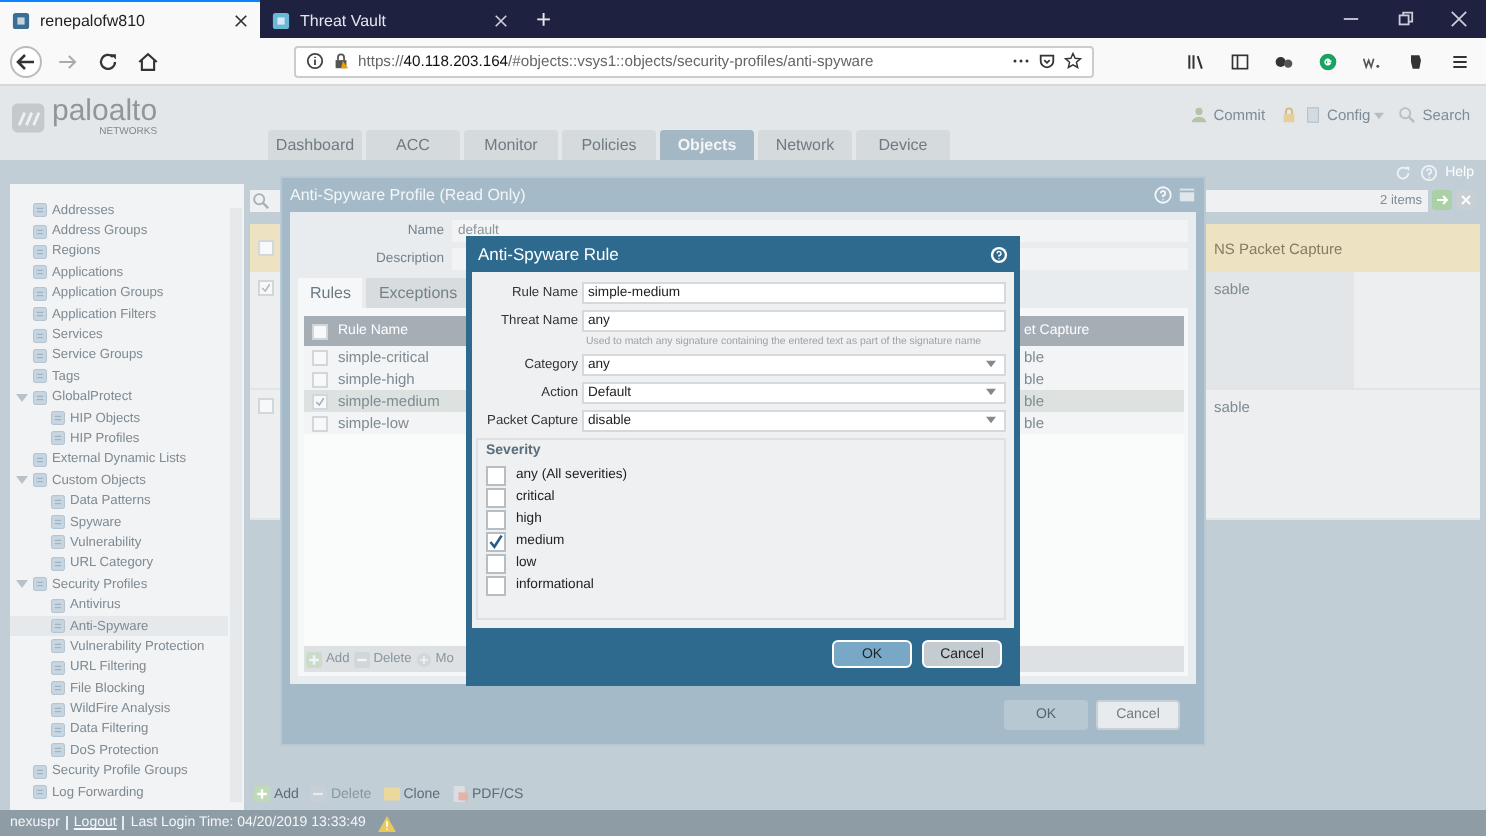 Image resolution: width=1486 pixels, height=836 pixels. I want to click on nav-tab: Policies, so click(609, 145).